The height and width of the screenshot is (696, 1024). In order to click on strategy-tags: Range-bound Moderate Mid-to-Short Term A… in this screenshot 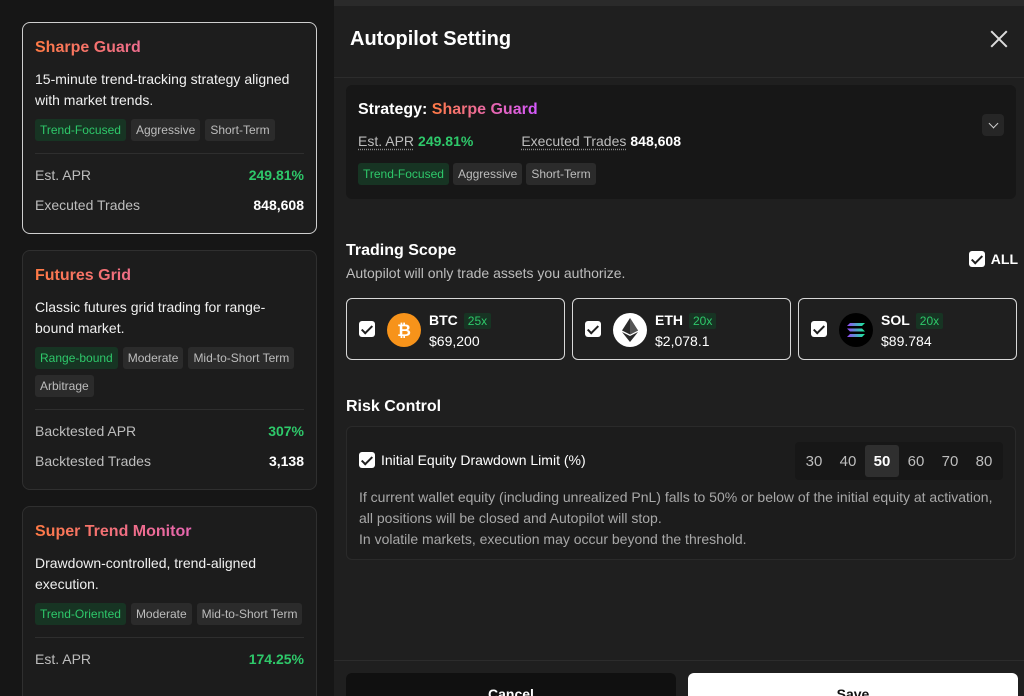, I will do `click(169, 372)`.